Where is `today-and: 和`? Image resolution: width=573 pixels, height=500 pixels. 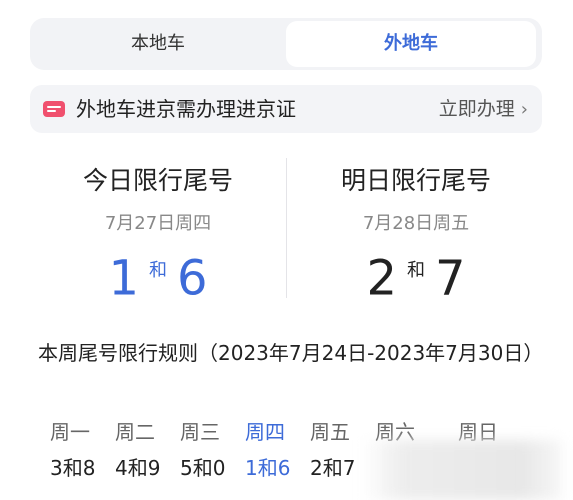 today-and: 和 is located at coordinates (158, 270).